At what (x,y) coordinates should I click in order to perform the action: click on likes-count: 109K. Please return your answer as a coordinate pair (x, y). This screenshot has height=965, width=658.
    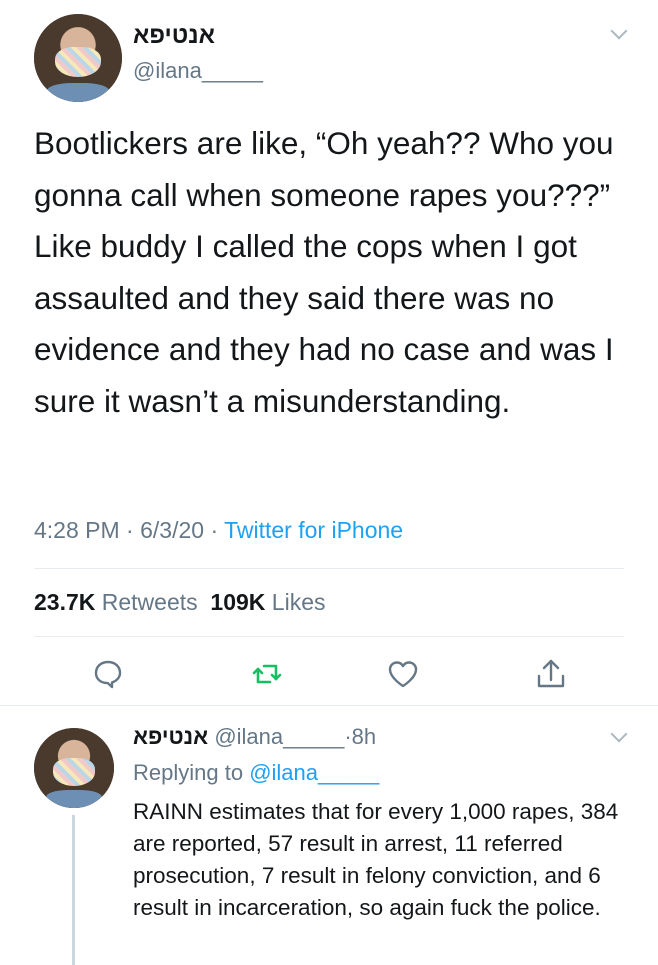
    Looking at the image, I should click on (237, 602).